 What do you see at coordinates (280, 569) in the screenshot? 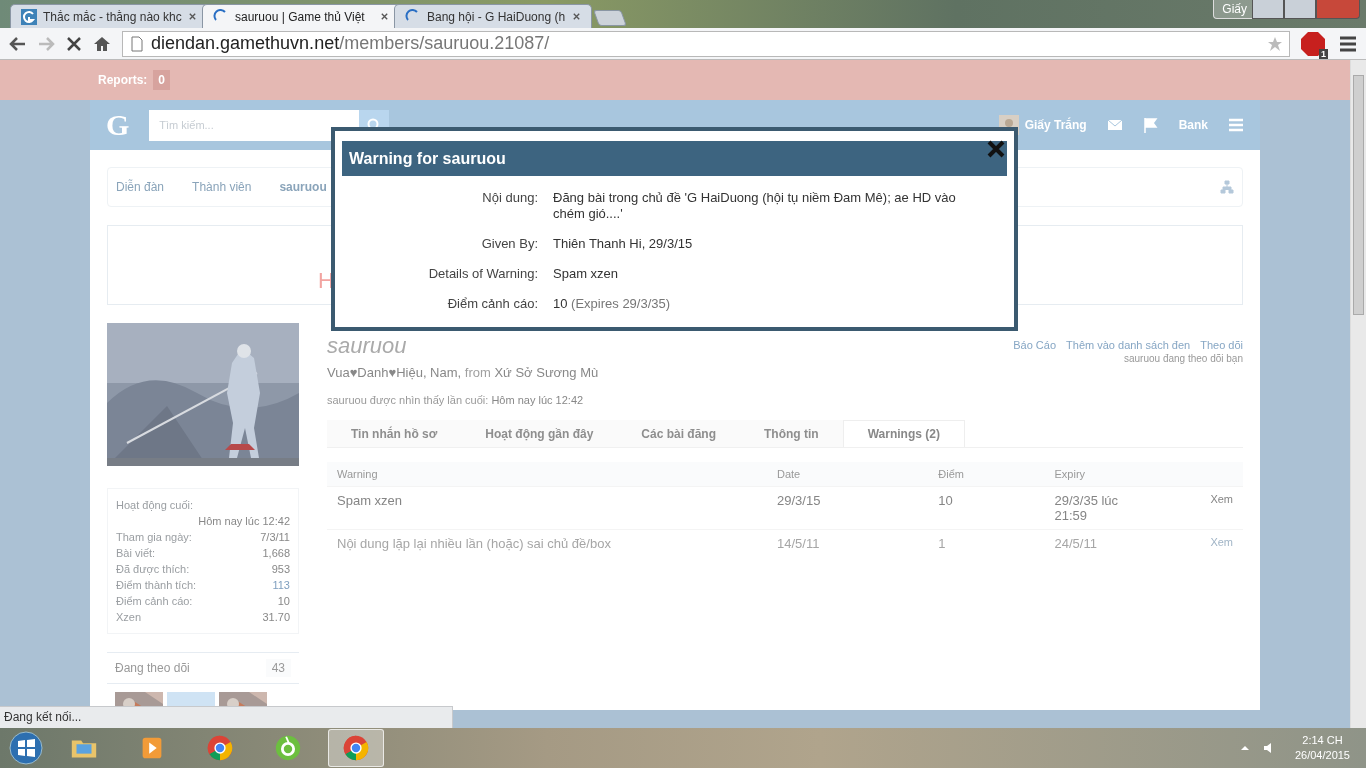
I see `stat-value: 953` at bounding box center [280, 569].